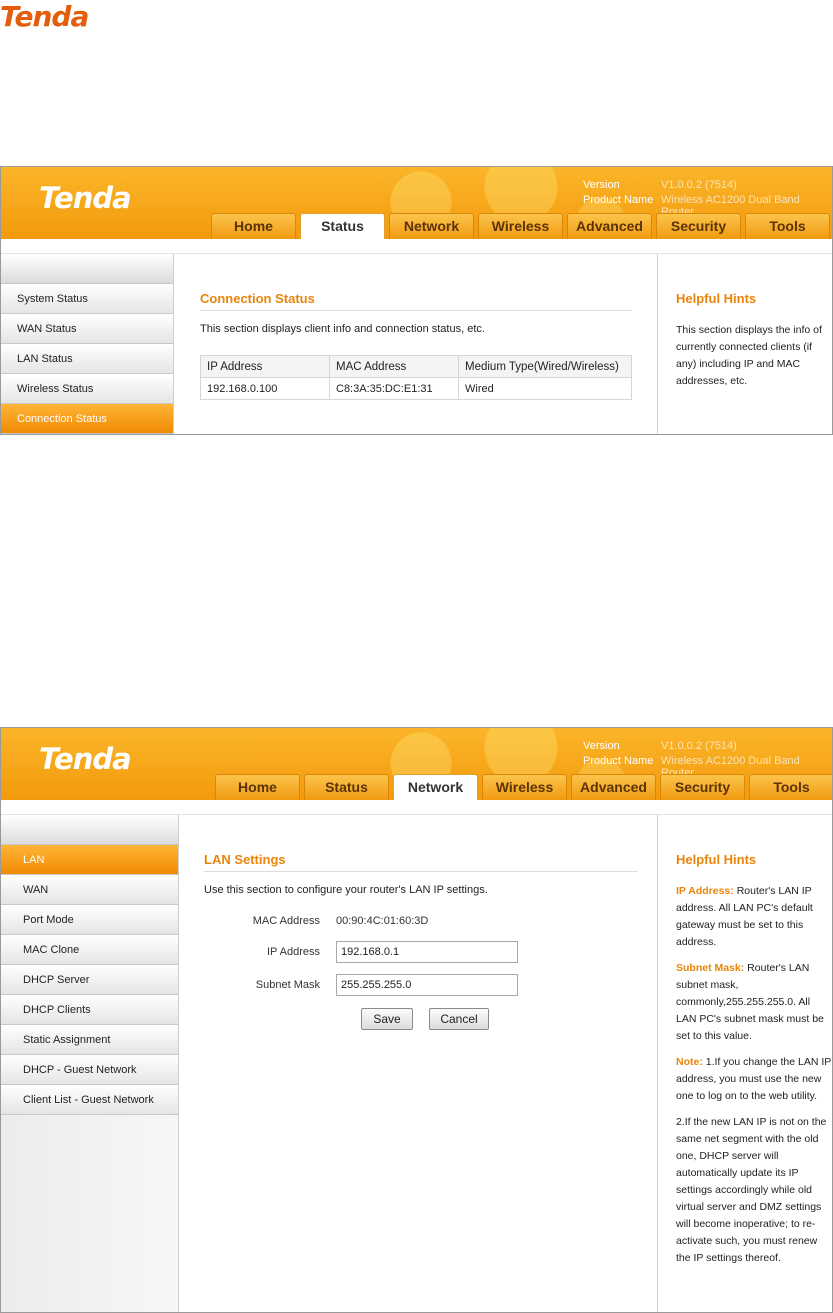 The image size is (833, 1313). What do you see at coordinates (287, 985) in the screenshot?
I see `subnet-mask-label: Subnet Mask` at bounding box center [287, 985].